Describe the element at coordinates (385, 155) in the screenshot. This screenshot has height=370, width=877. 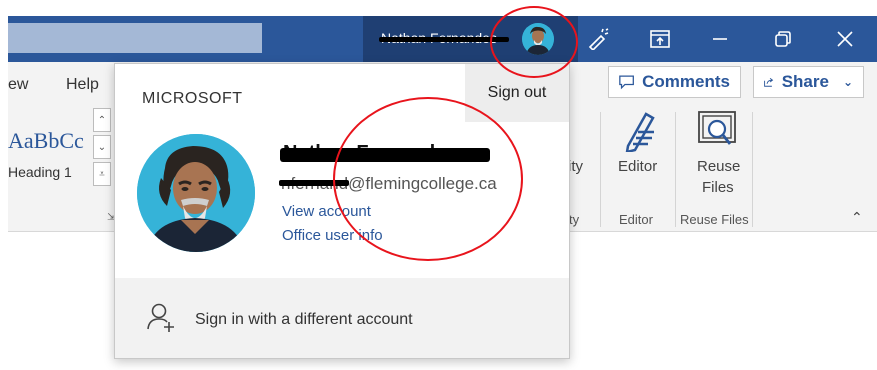
I see `name-redaction` at that location.